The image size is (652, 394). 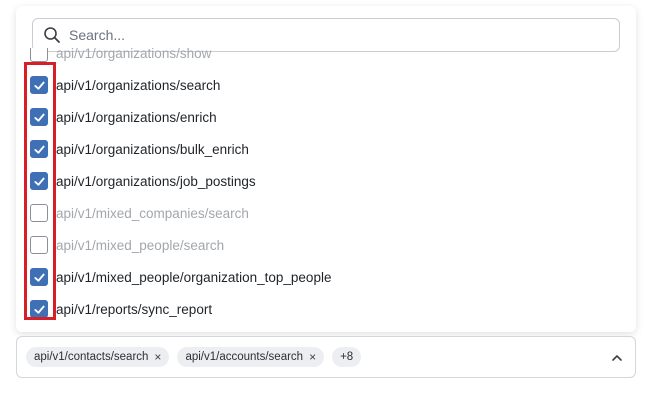 I want to click on list-item: api/v1/reports/sync_report, so click(x=121, y=309).